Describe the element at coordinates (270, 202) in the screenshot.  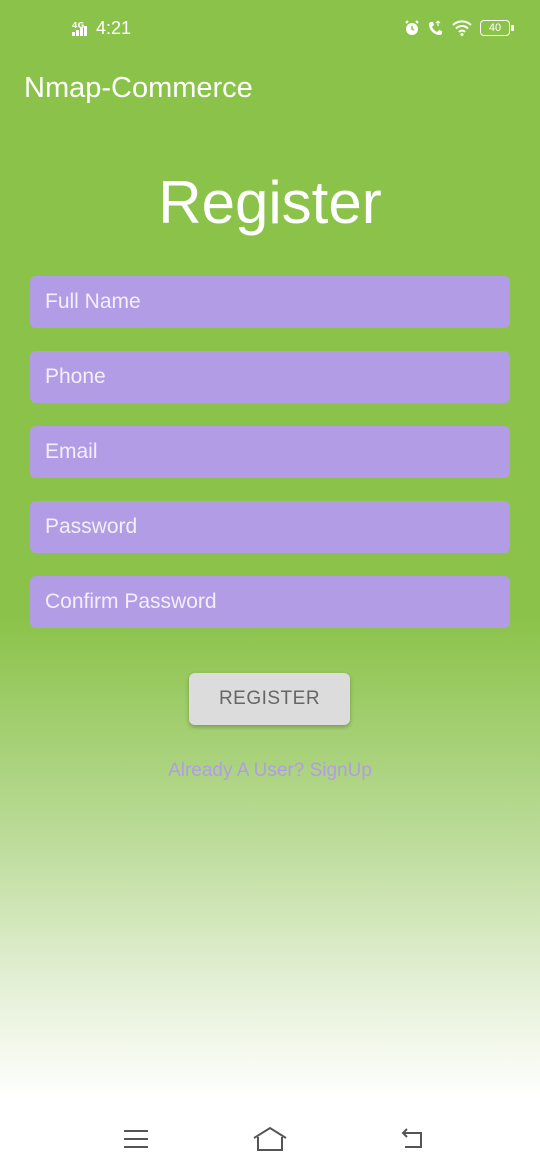
I see `page-title: Register` at that location.